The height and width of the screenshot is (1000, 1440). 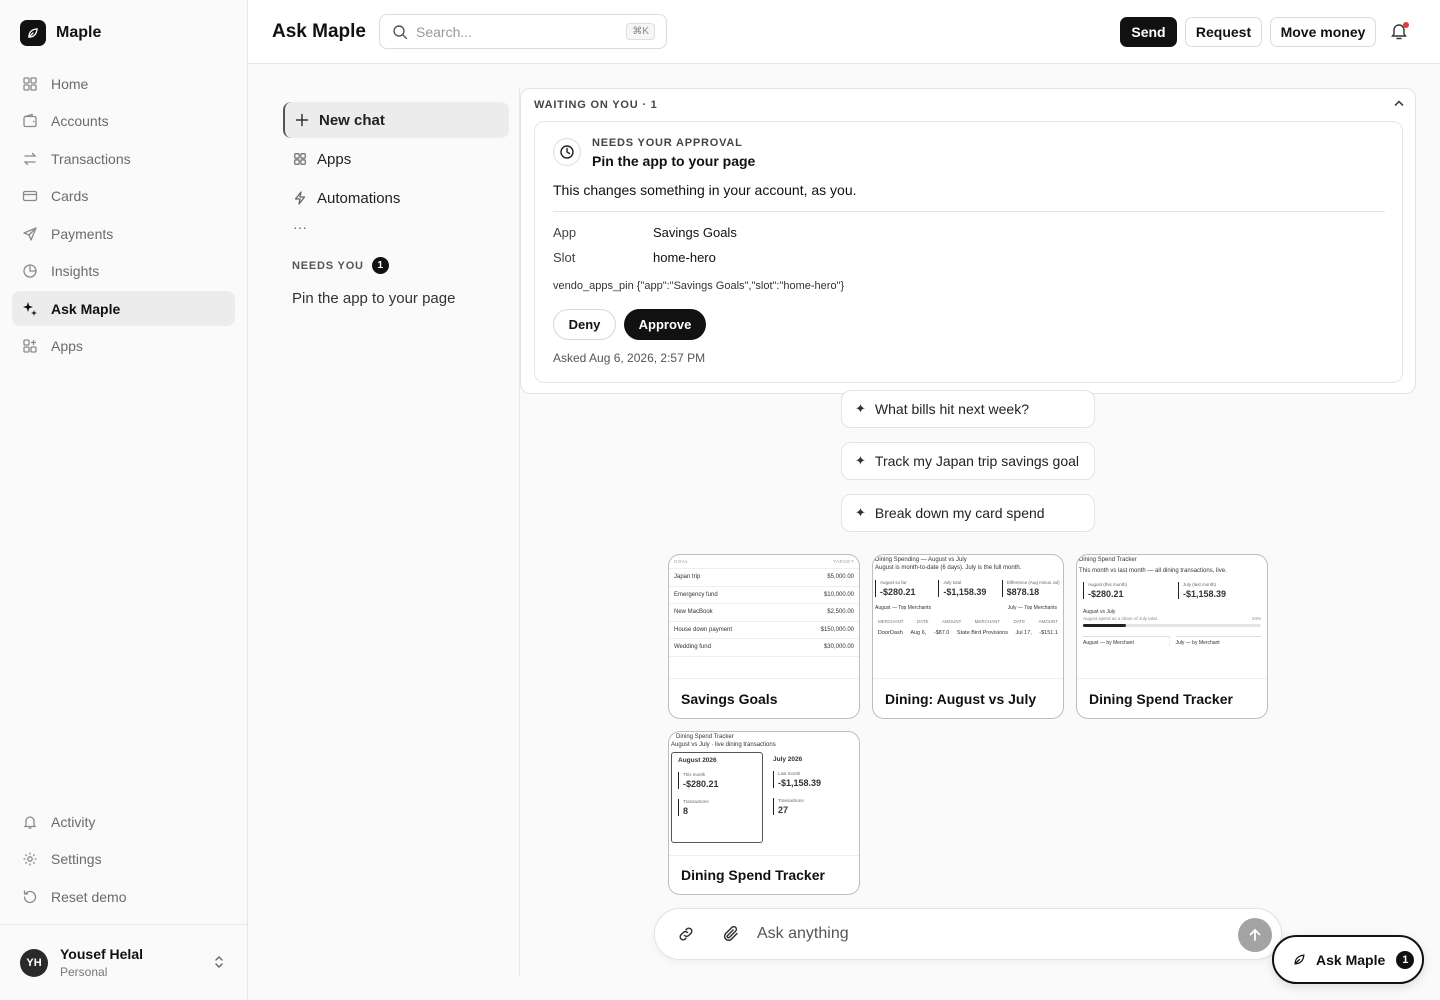 What do you see at coordinates (1400, 31) in the screenshot?
I see `notifications-button` at bounding box center [1400, 31].